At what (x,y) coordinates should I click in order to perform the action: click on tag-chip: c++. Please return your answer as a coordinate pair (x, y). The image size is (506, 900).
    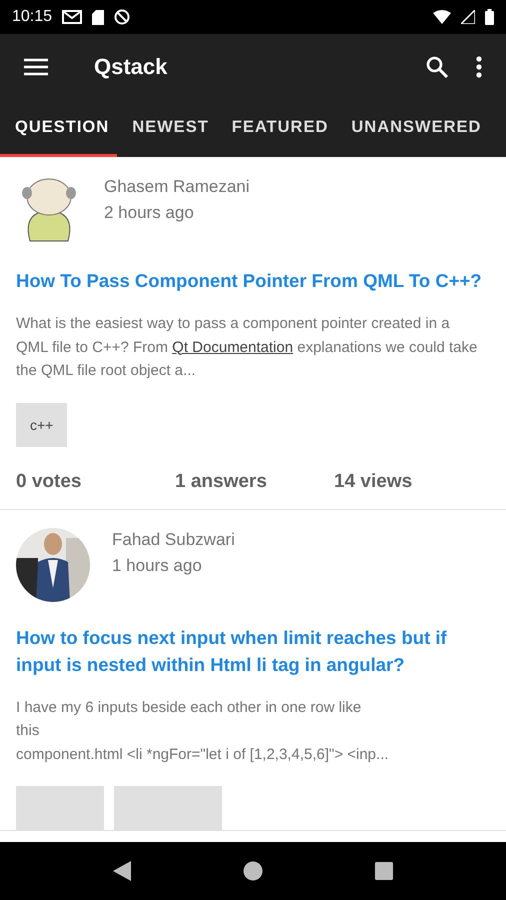
    Looking at the image, I should click on (42, 424).